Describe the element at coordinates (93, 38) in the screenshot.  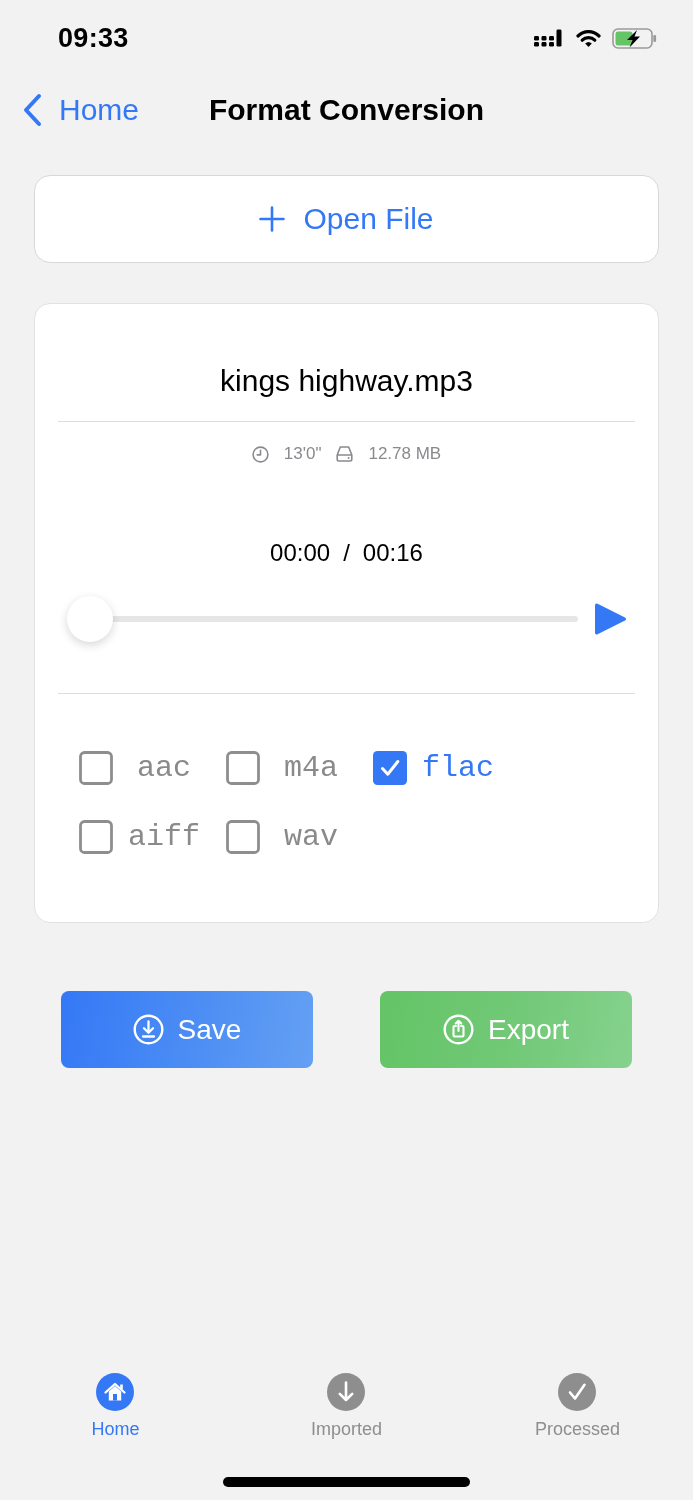
I see `status-time: 09:33` at that location.